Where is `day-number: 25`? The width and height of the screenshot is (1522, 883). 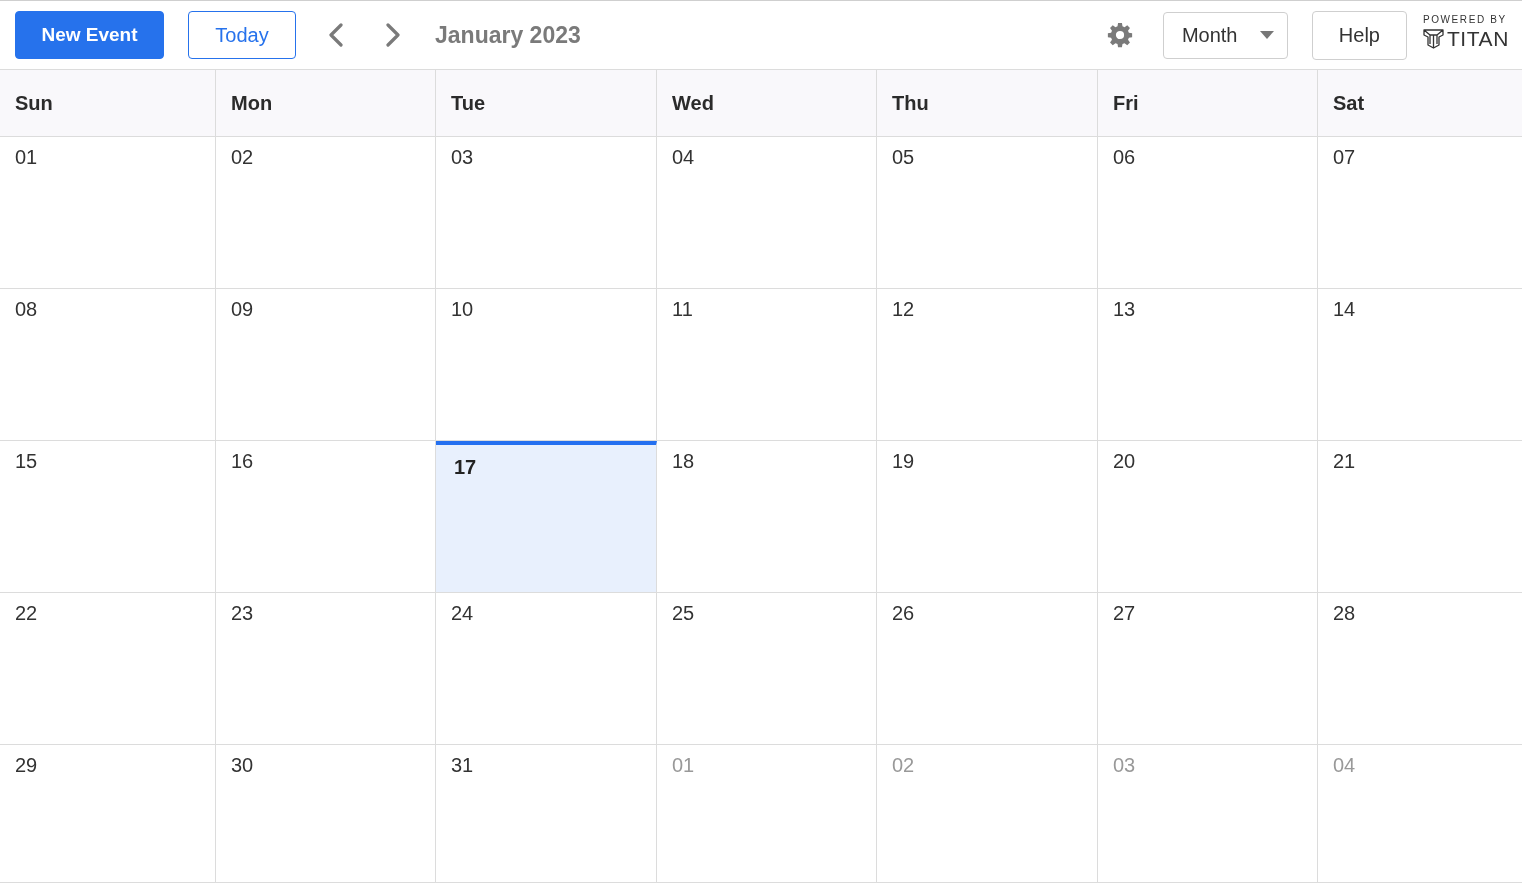 day-number: 25 is located at coordinates (683, 613).